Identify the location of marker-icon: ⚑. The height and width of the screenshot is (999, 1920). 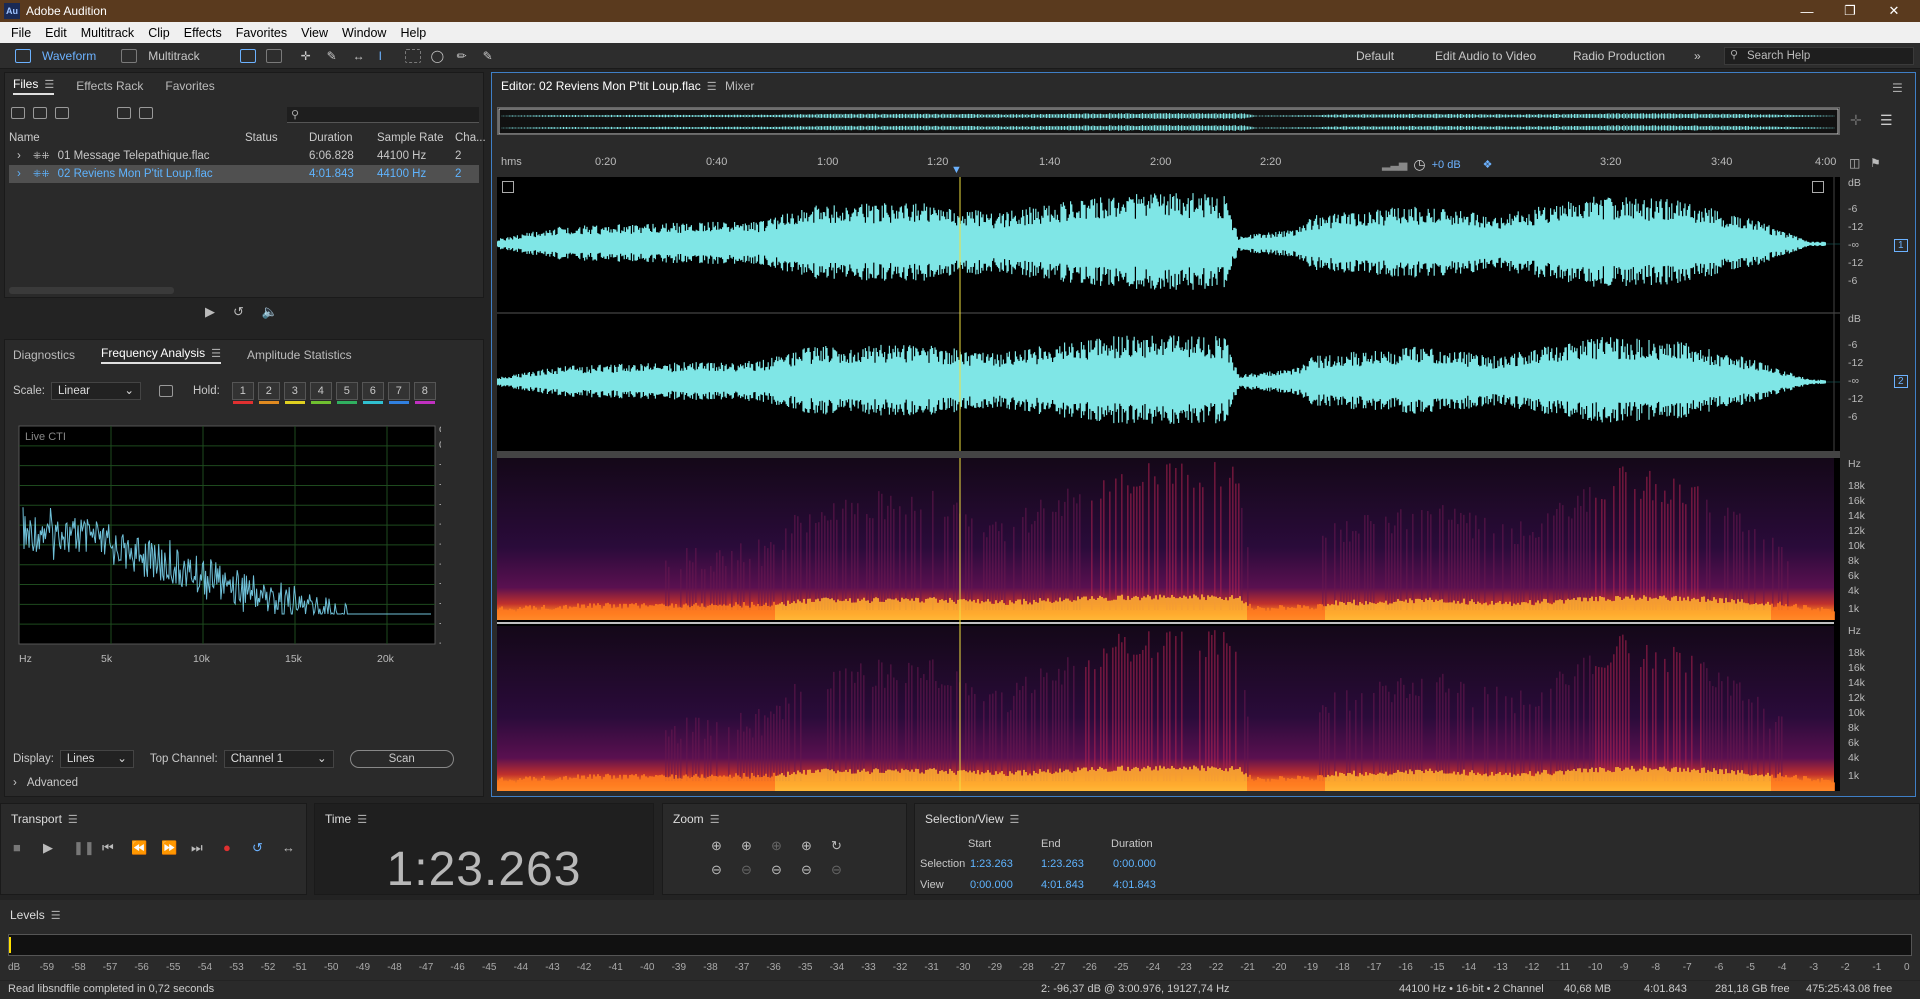
(1875, 163).